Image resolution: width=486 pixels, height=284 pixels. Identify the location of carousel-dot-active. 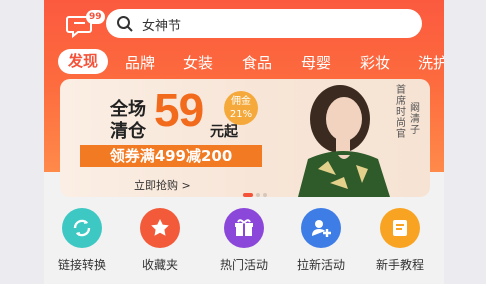
(248, 195).